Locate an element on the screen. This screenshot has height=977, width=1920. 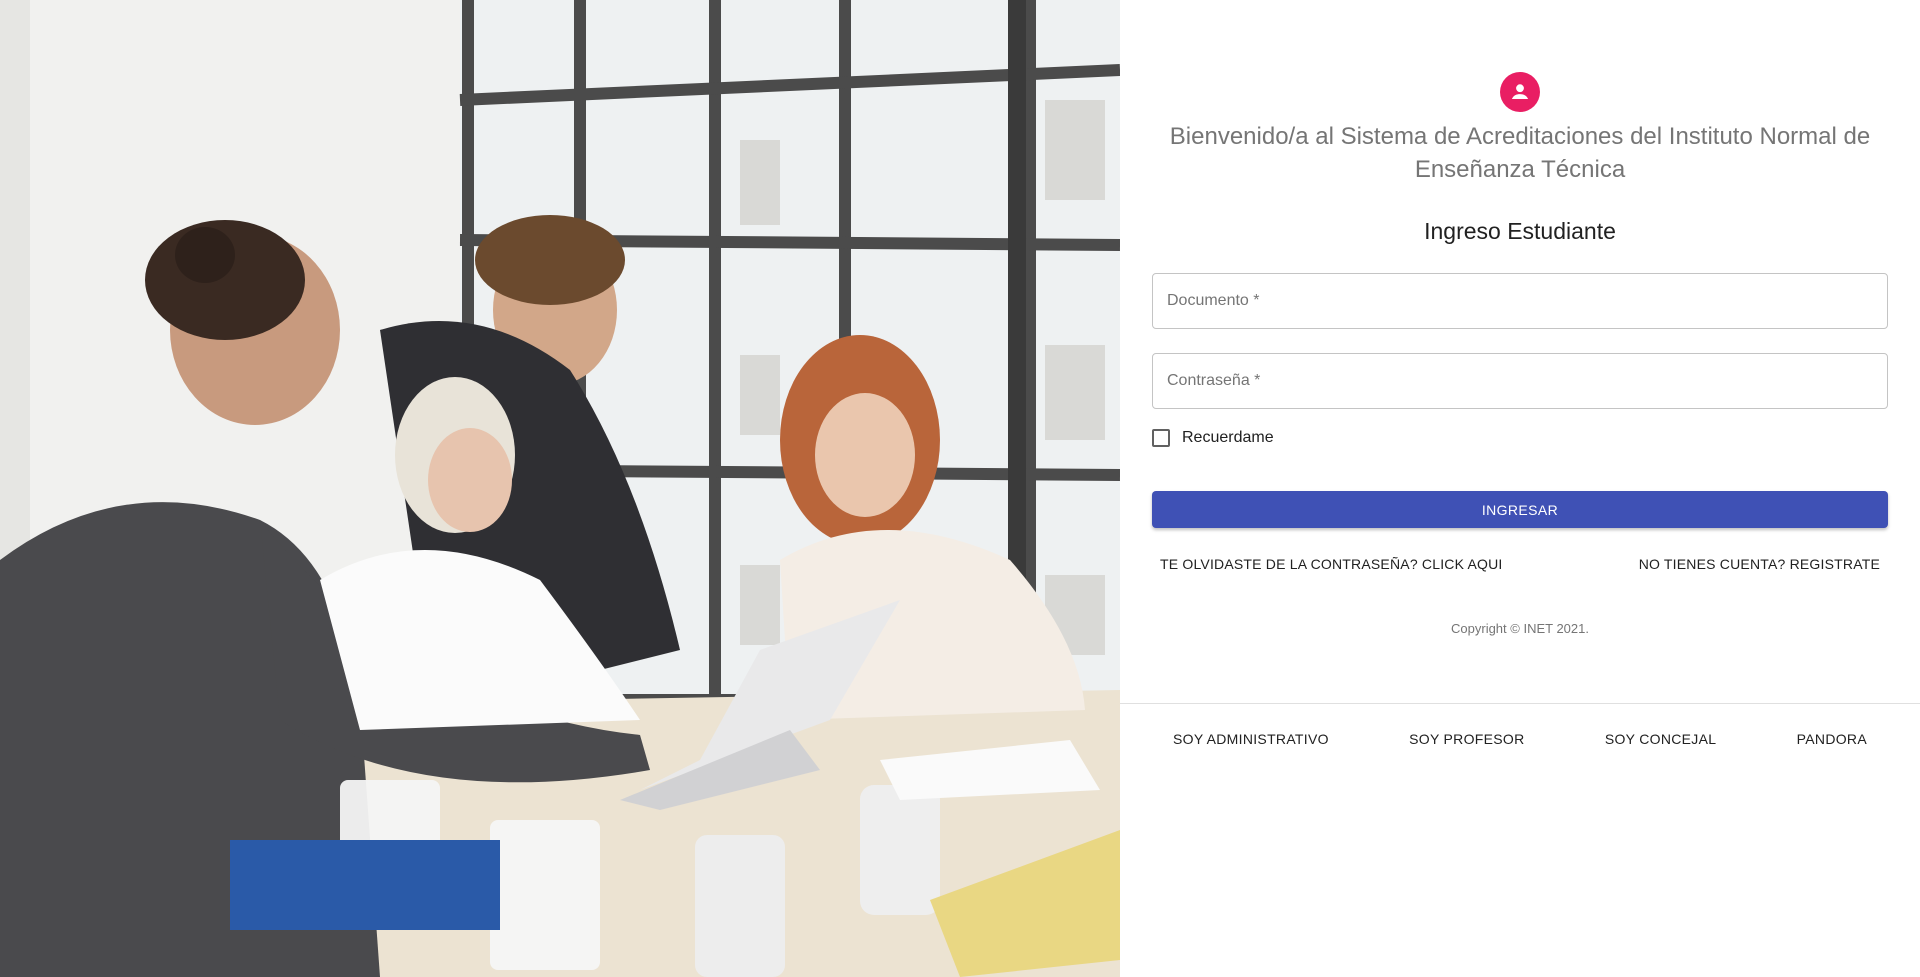
login-submit-button: INGRESAR is located at coordinates (1520, 509).